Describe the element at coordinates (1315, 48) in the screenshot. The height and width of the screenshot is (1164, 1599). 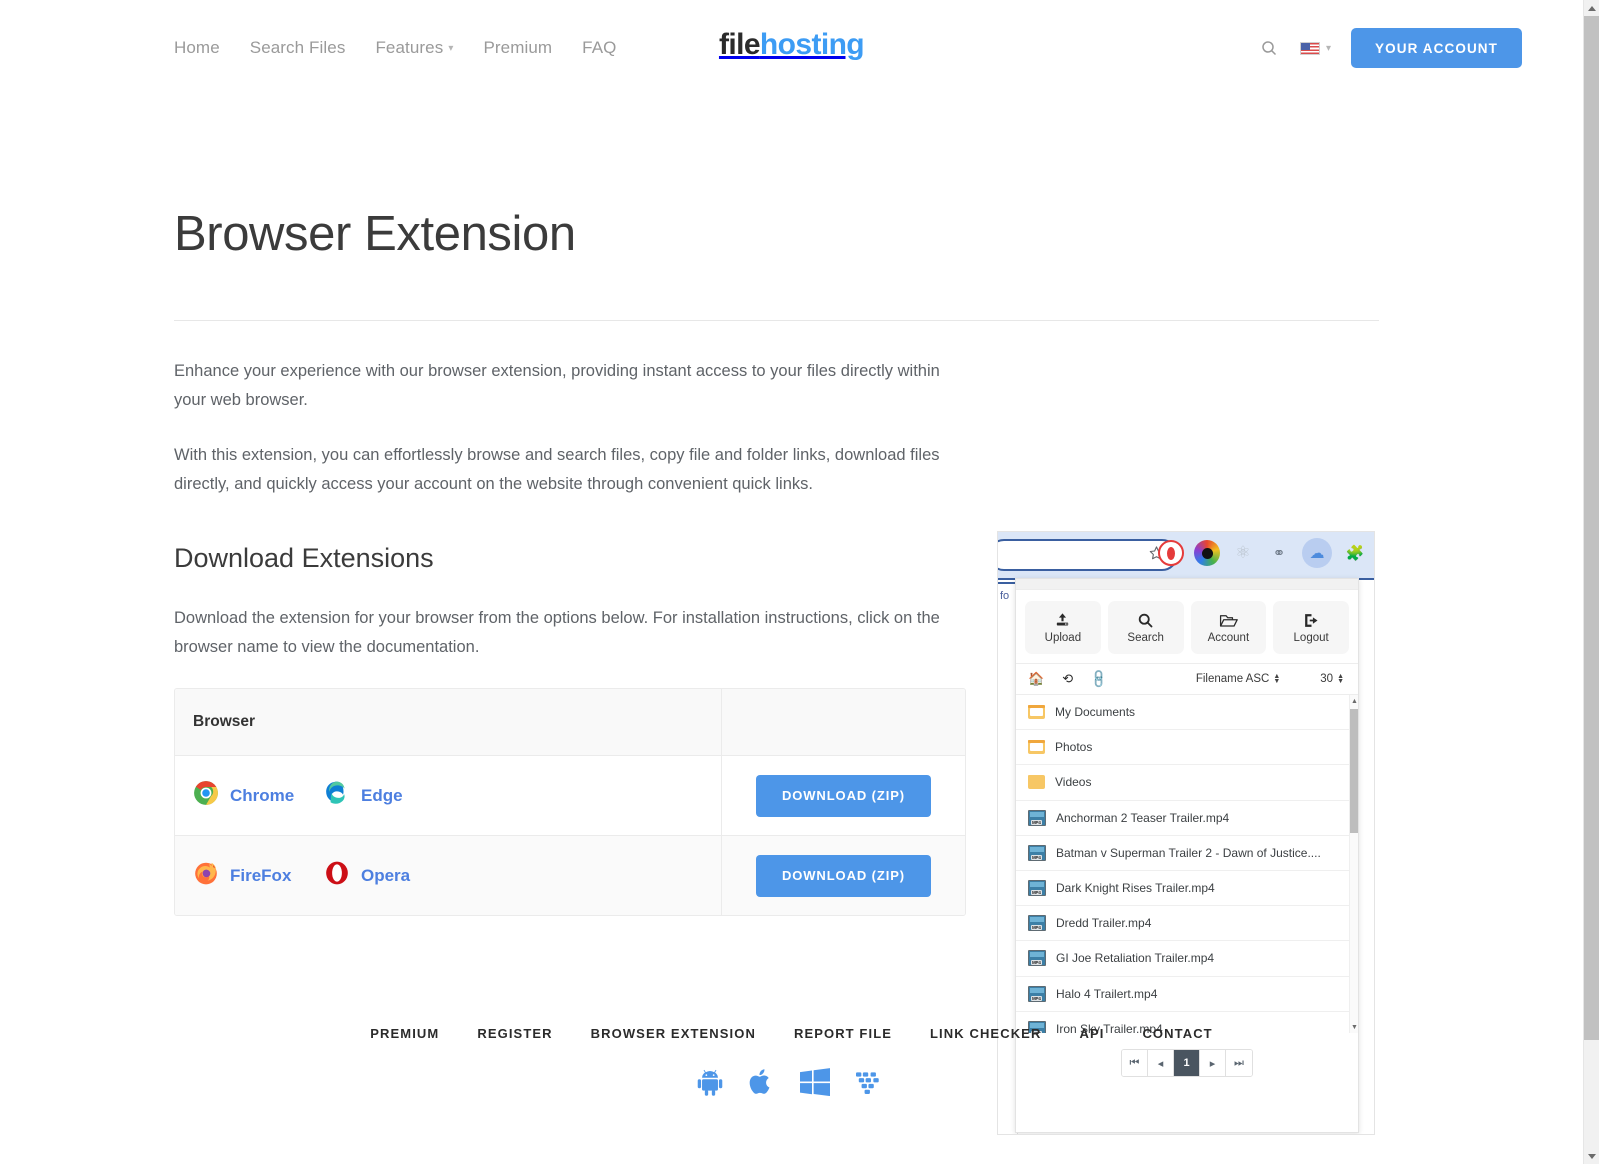
I see `language-selector: ▾` at that location.